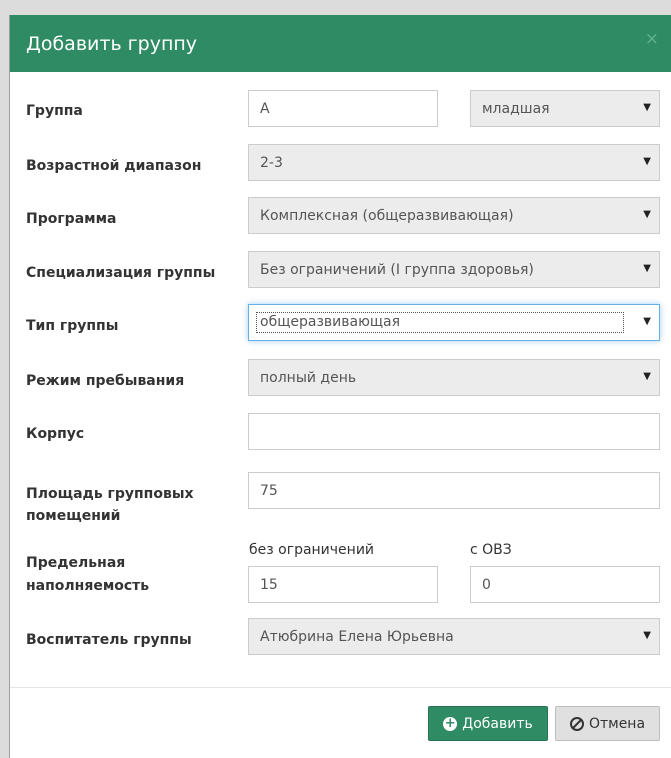 The image size is (671, 758). I want to click on add-button: + Добавить, so click(488, 723).